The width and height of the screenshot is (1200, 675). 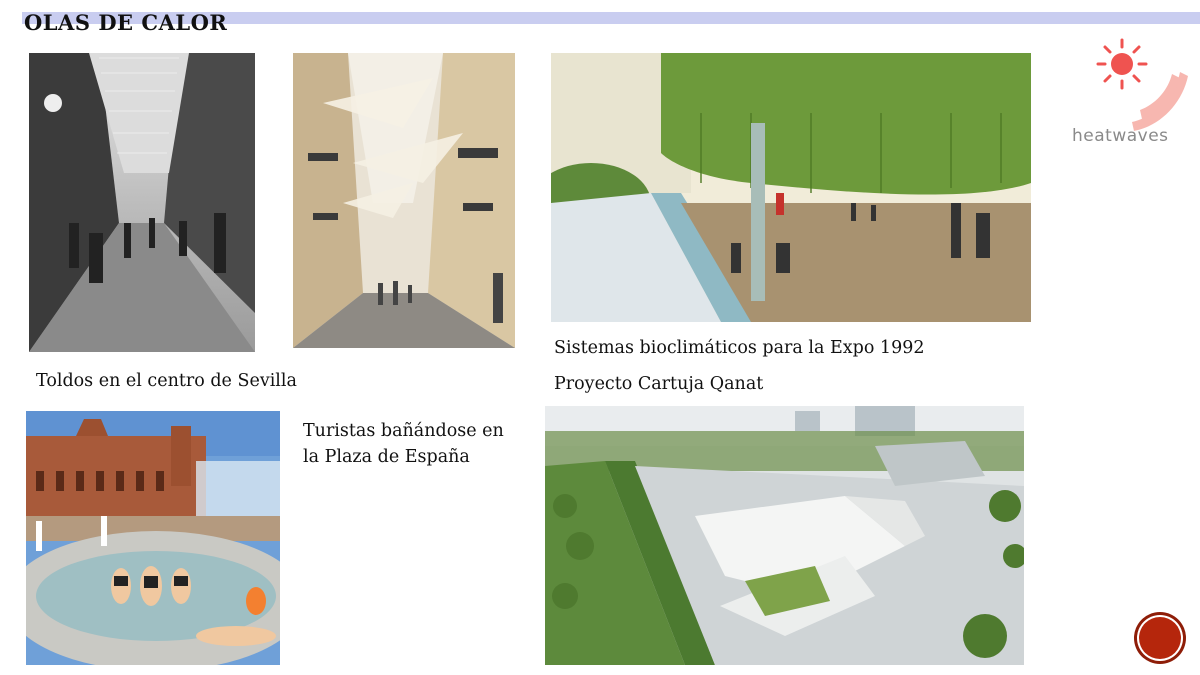 I want to click on slide-title: OLAS DE CALOR, so click(x=126, y=22).